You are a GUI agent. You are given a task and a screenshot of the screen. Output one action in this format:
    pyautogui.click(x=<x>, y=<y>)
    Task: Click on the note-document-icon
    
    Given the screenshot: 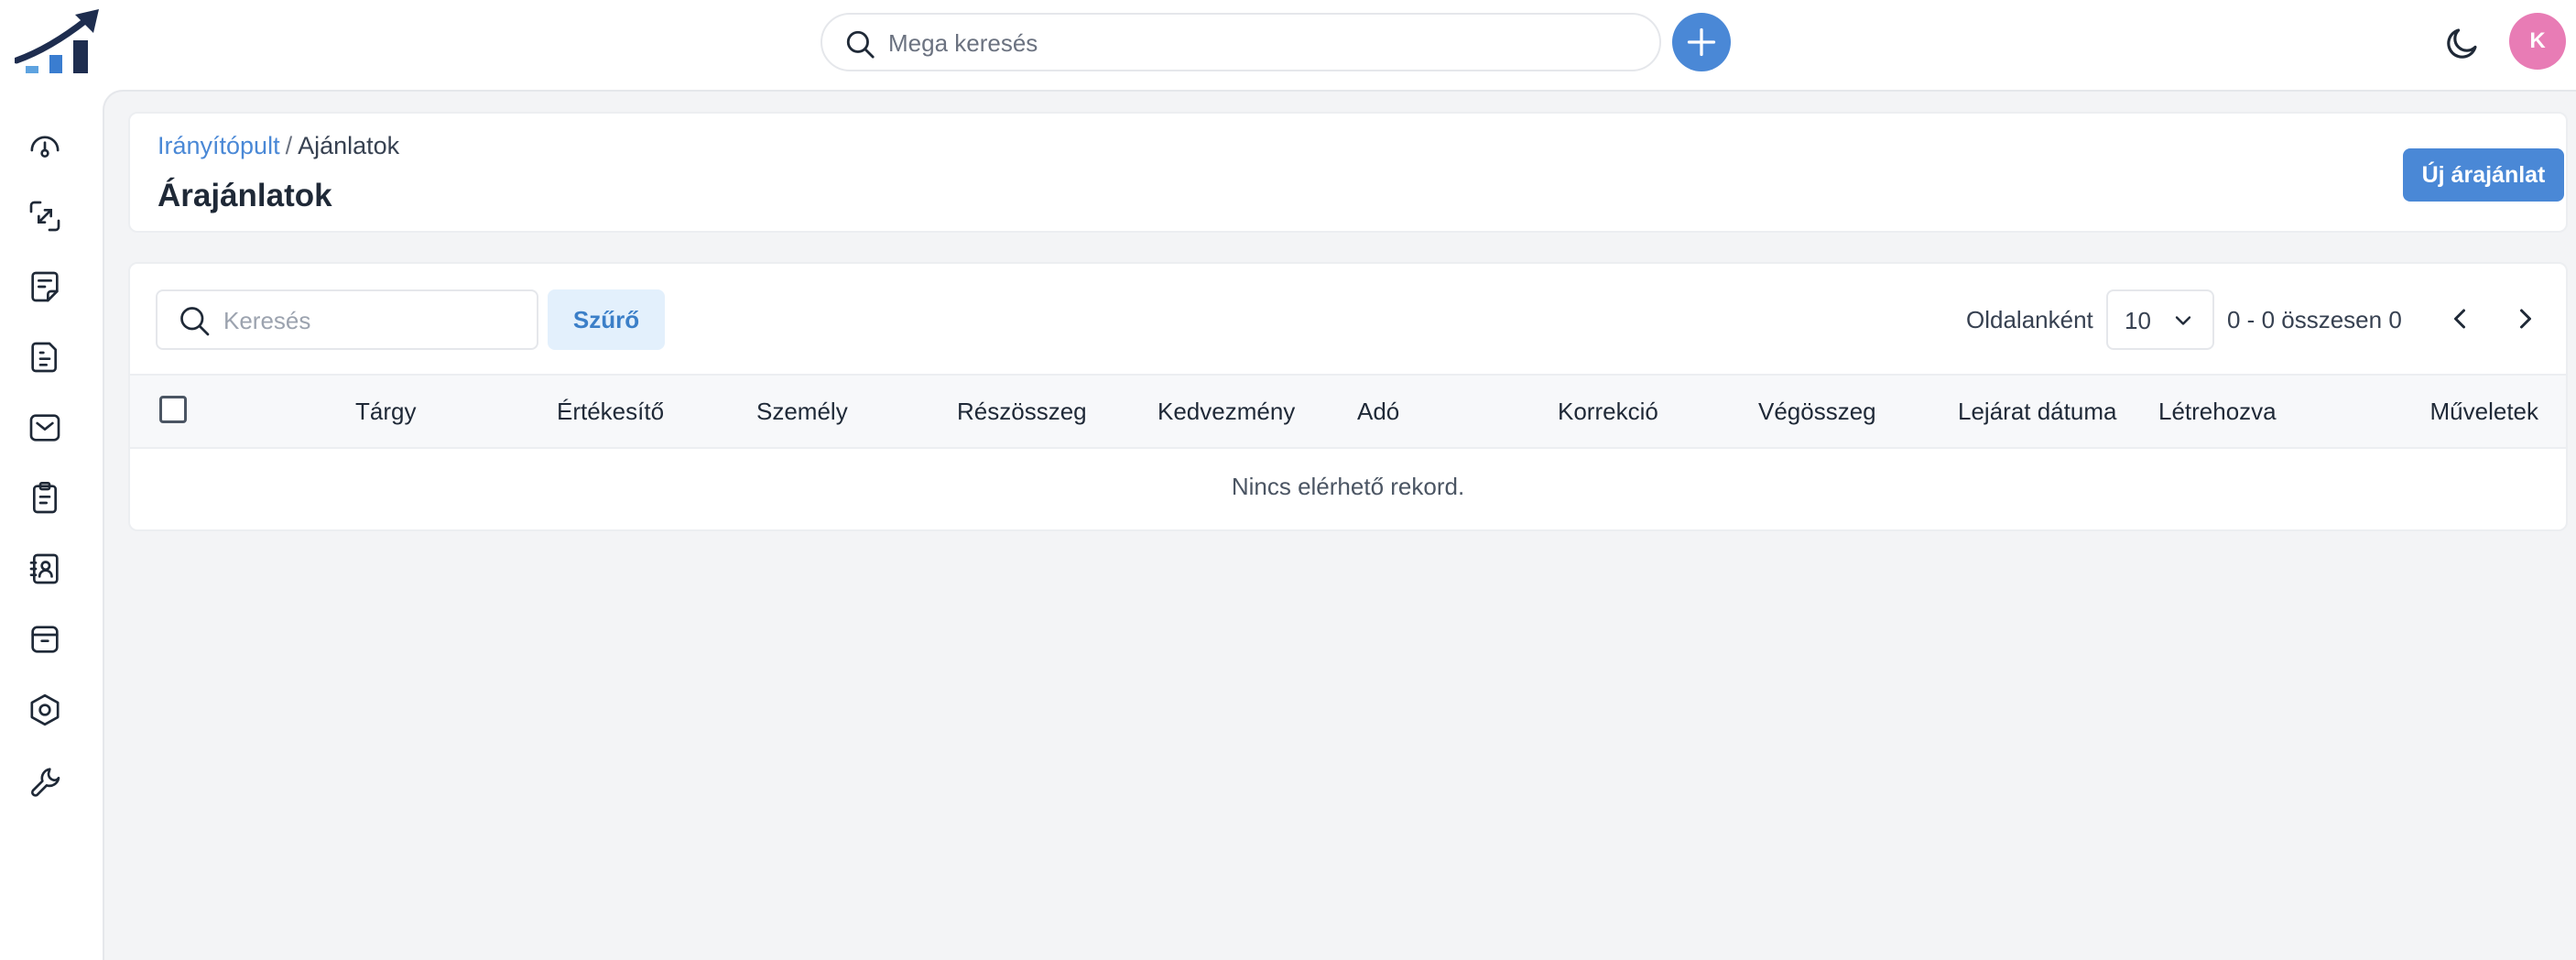 What is the action you would take?
    pyautogui.click(x=45, y=286)
    